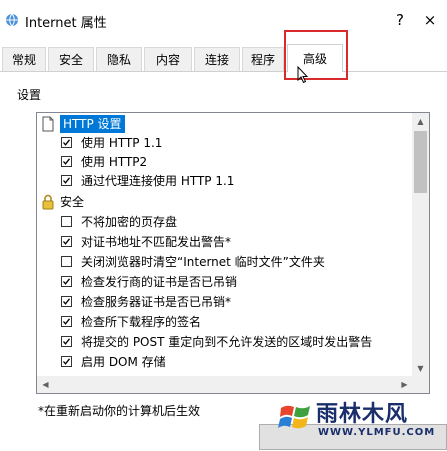  I want to click on scroll-left-arrow-icon: ◀, so click(45, 384).